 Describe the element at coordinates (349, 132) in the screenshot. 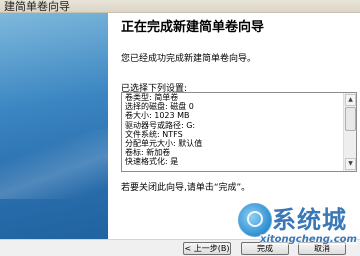

I see `settings-scrollbar: ▲ ▼` at that location.